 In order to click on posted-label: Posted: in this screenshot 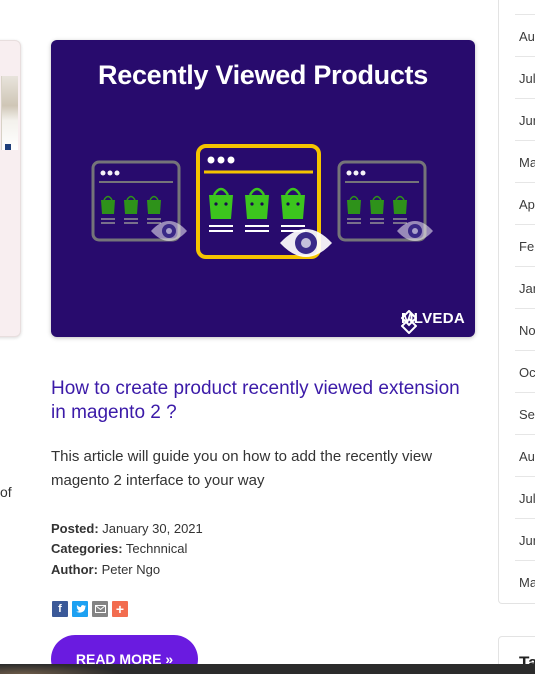, I will do `click(75, 528)`.